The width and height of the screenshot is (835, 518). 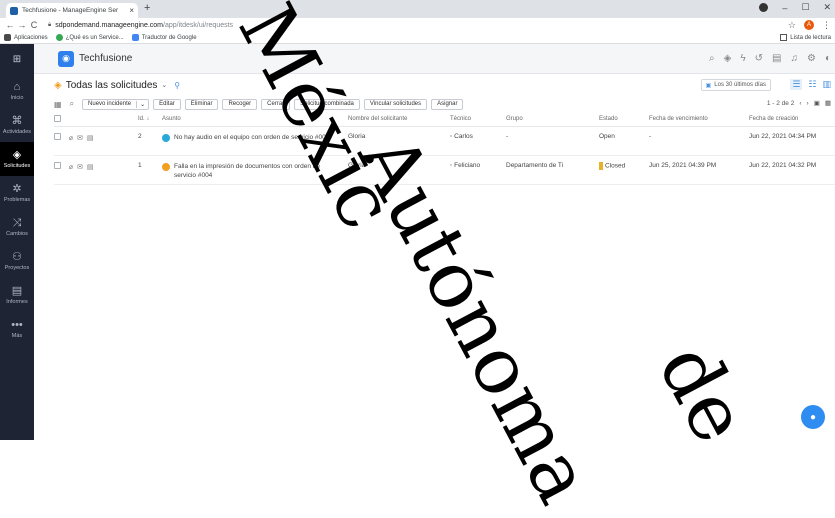 I want to click on technician-name: ◦ Feliciano, so click(x=478, y=169).